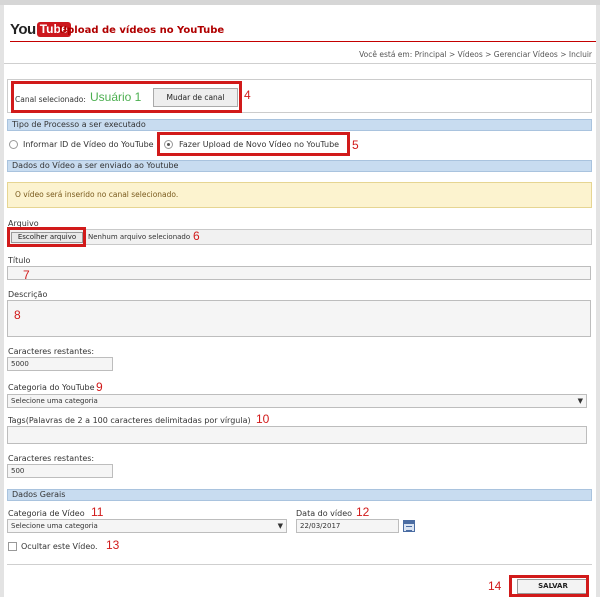 Image resolution: width=600 pixels, height=597 pixels. What do you see at coordinates (355, 145) in the screenshot?
I see `annotation-number-5: 5` at bounding box center [355, 145].